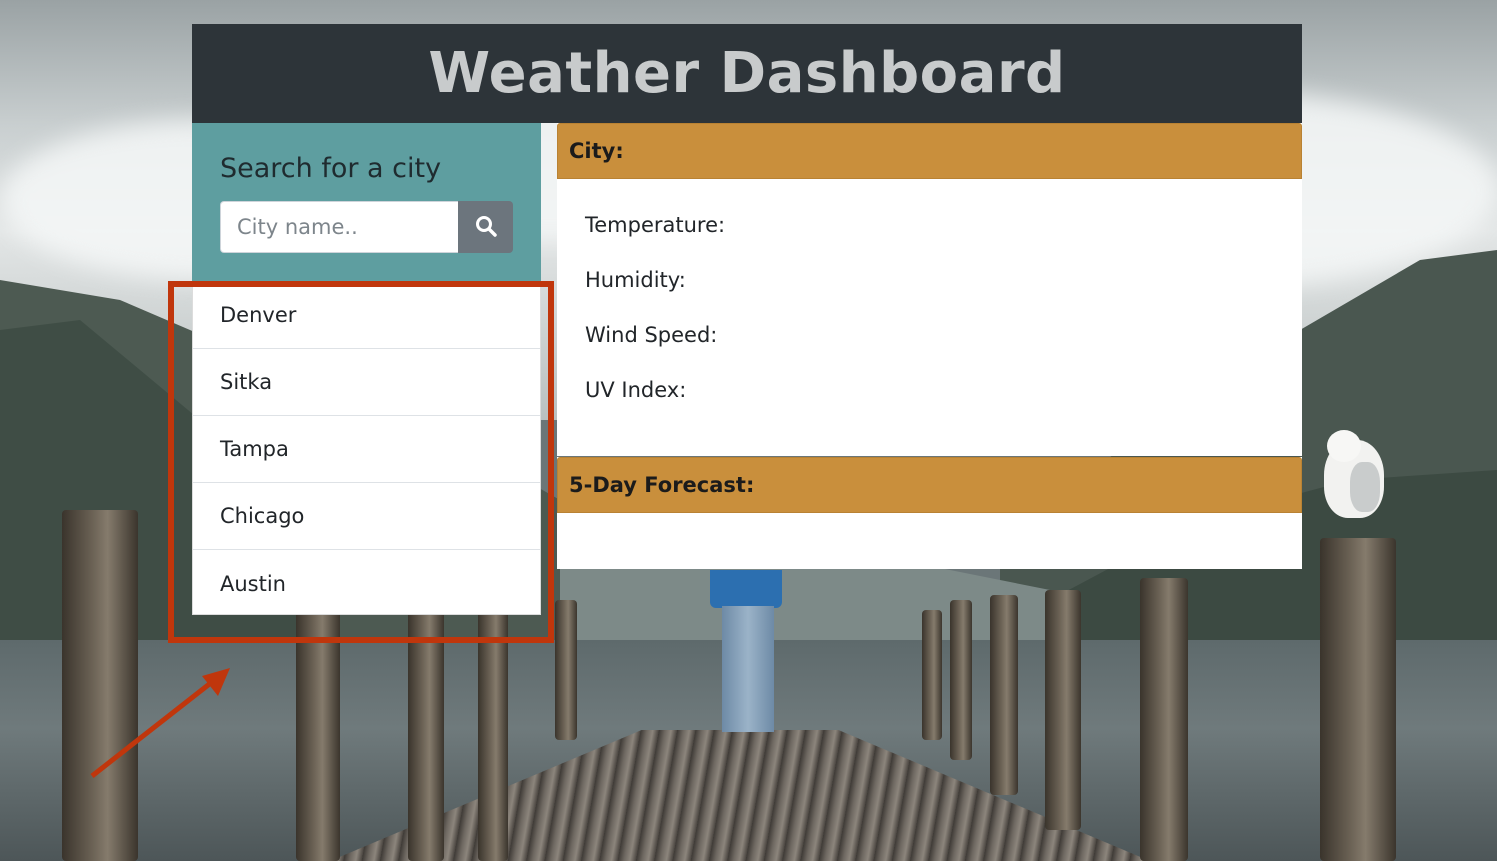 This screenshot has width=1497, height=861. I want to click on humidity-label: Humidity:, so click(635, 280).